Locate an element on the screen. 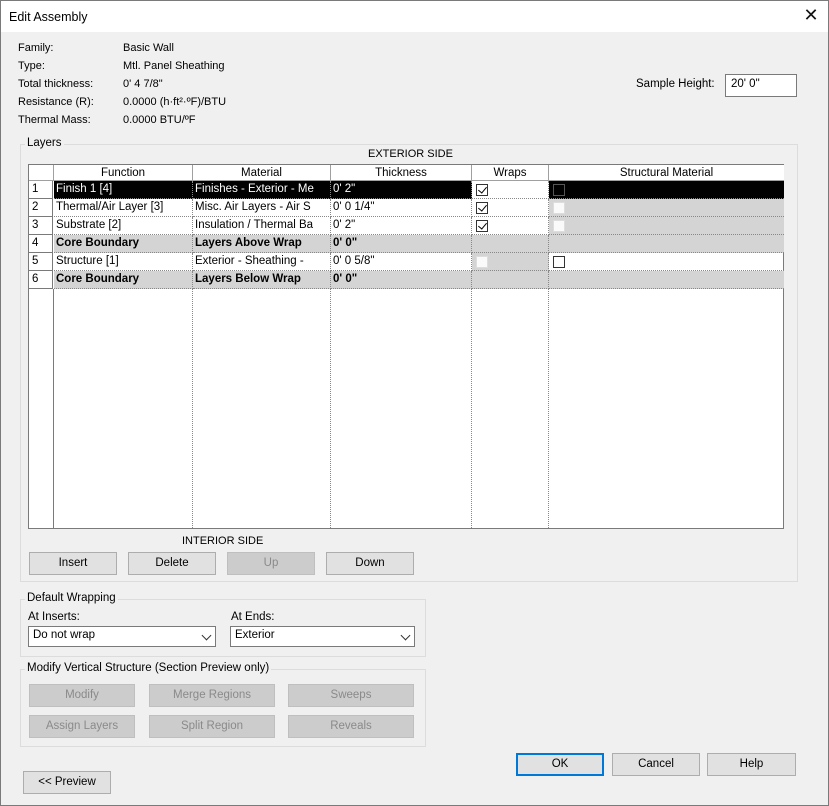  material-column-header: Material is located at coordinates (262, 173).